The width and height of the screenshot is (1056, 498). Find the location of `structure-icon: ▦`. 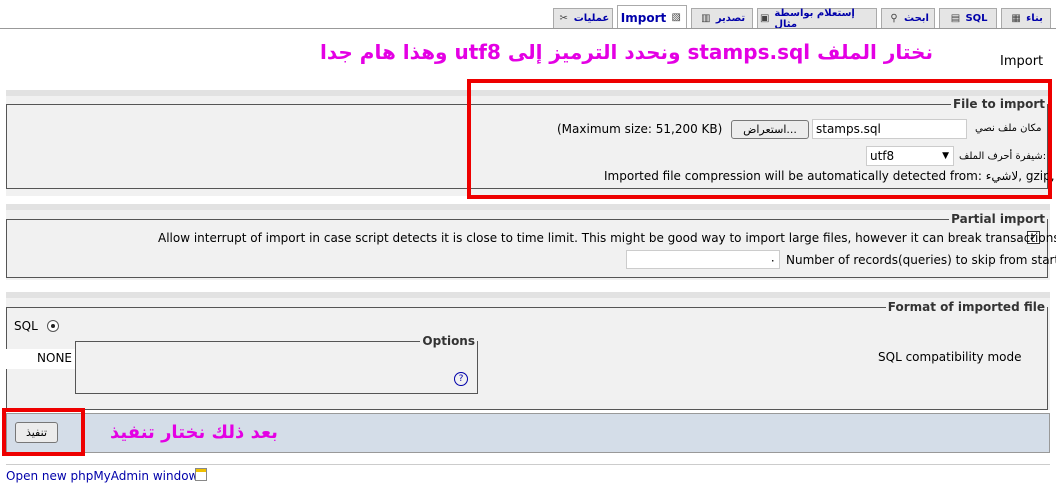

structure-icon: ▦ is located at coordinates (1016, 18).